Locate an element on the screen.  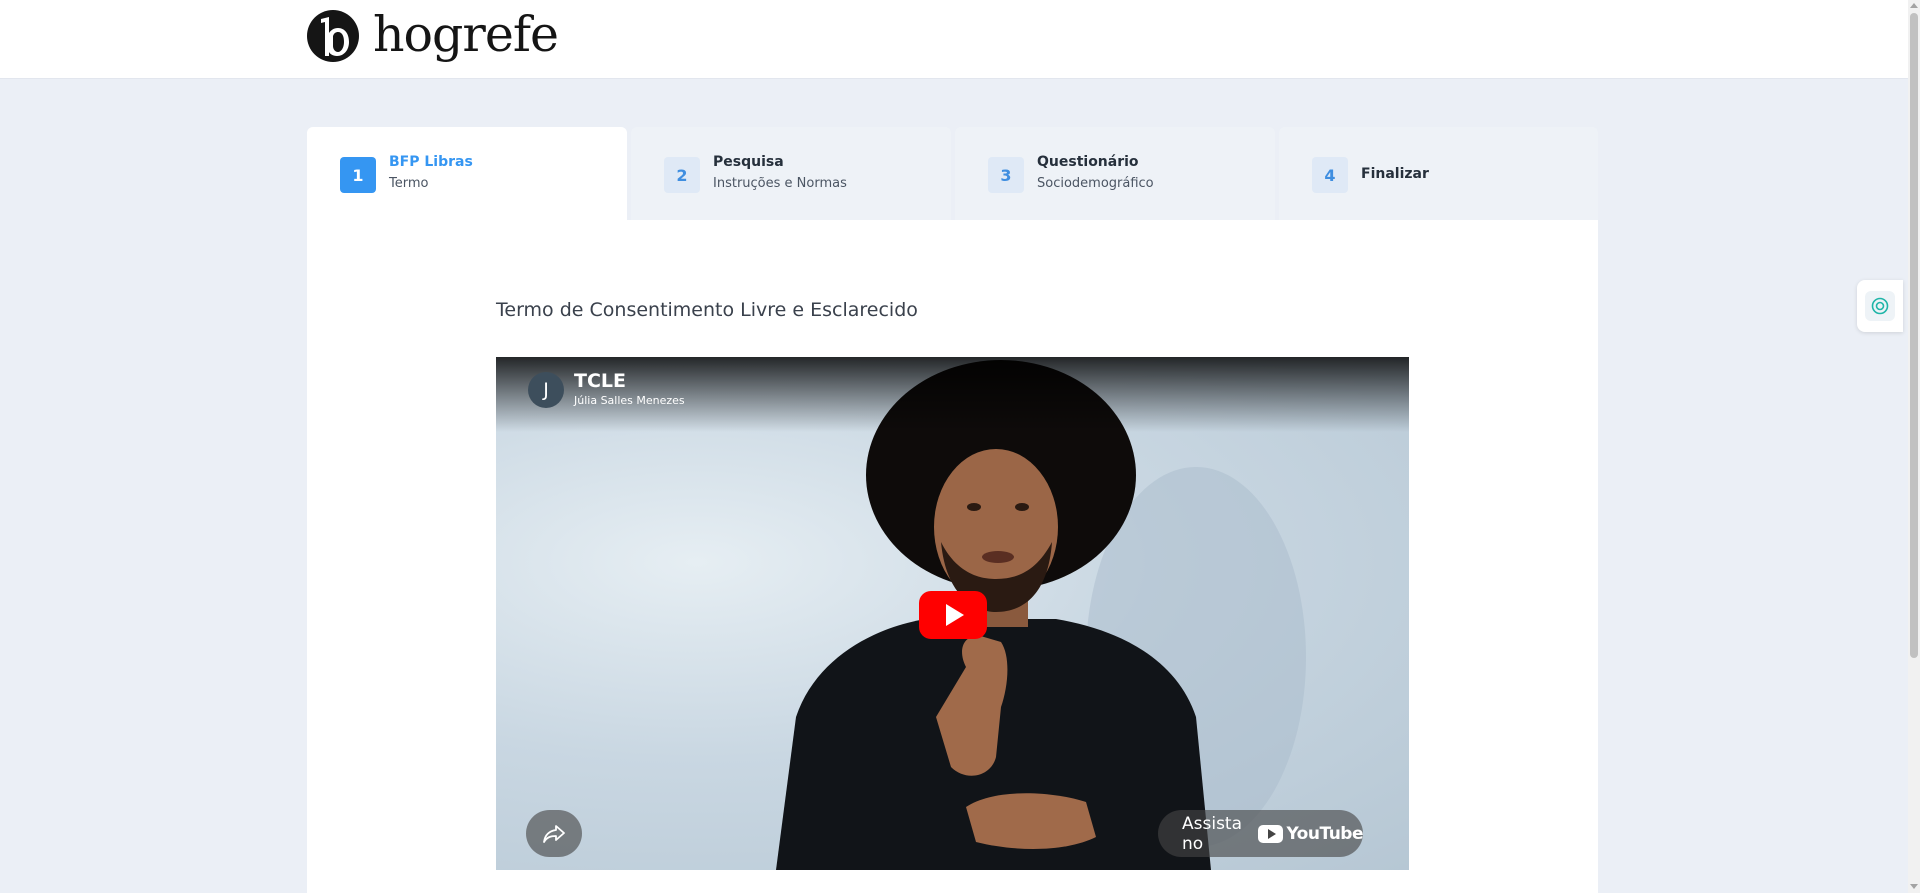
step-subtitle: Instruções e Normas is located at coordinates (780, 183).